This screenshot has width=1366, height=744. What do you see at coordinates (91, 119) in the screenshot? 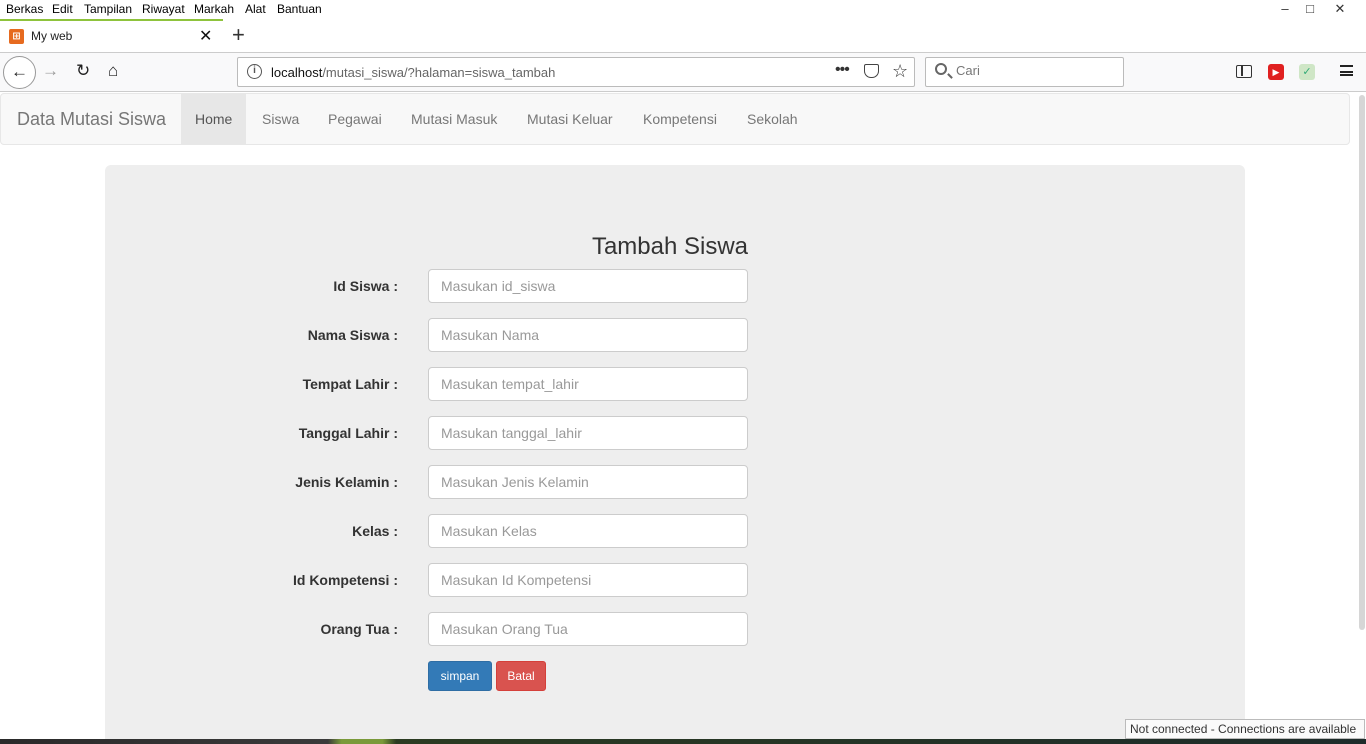
I see `site-brand: Data Mutasi Siswa` at bounding box center [91, 119].